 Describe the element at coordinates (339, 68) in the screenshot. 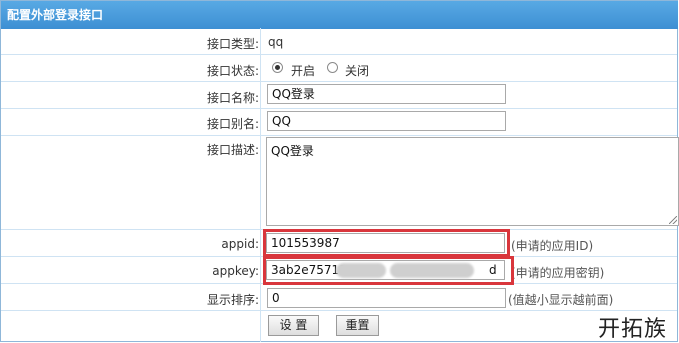

I see `row-status: 接口状态: 开启 关闭` at that location.